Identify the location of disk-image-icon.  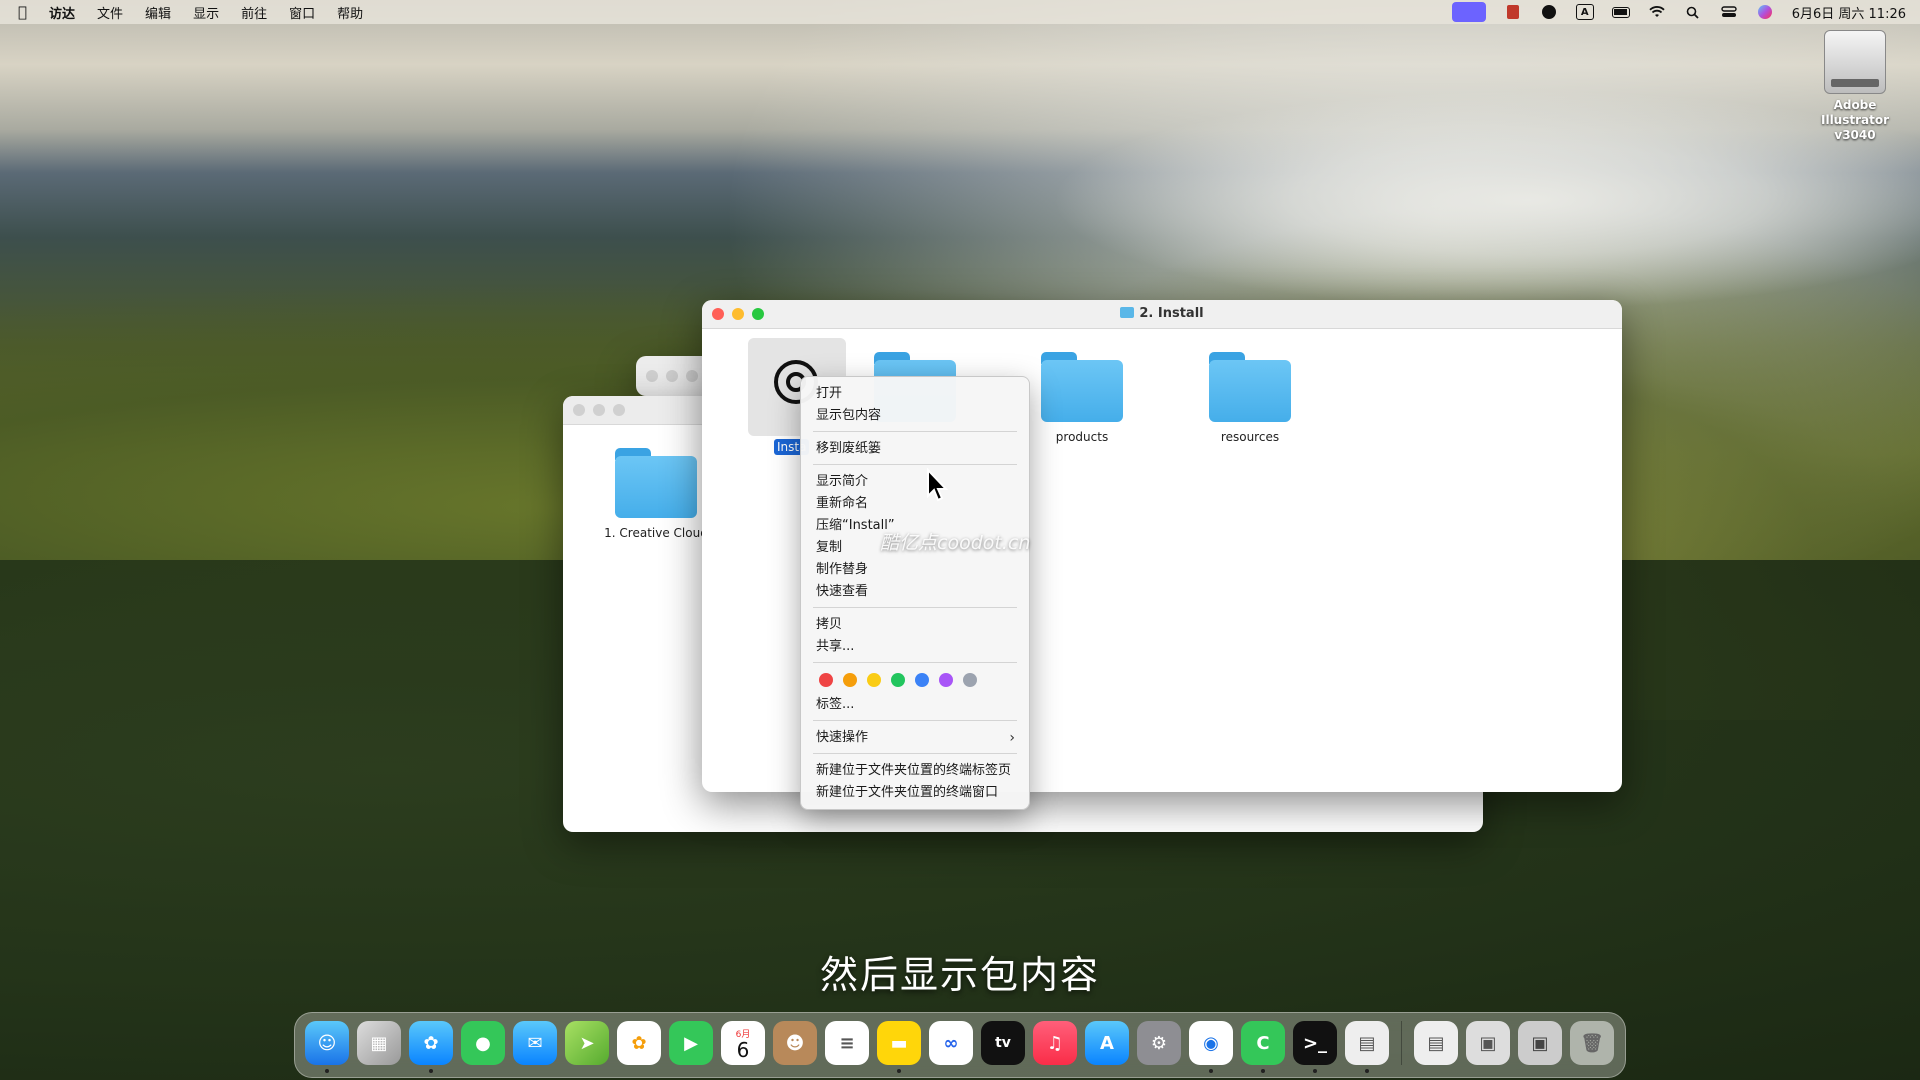
(1855, 62).